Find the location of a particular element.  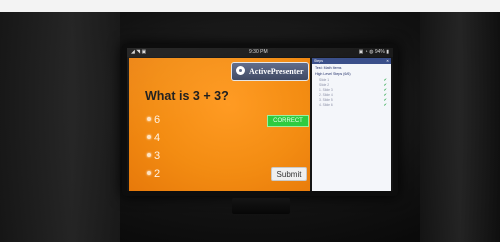

step-label: 3. Slide 5 is located at coordinates (326, 100).